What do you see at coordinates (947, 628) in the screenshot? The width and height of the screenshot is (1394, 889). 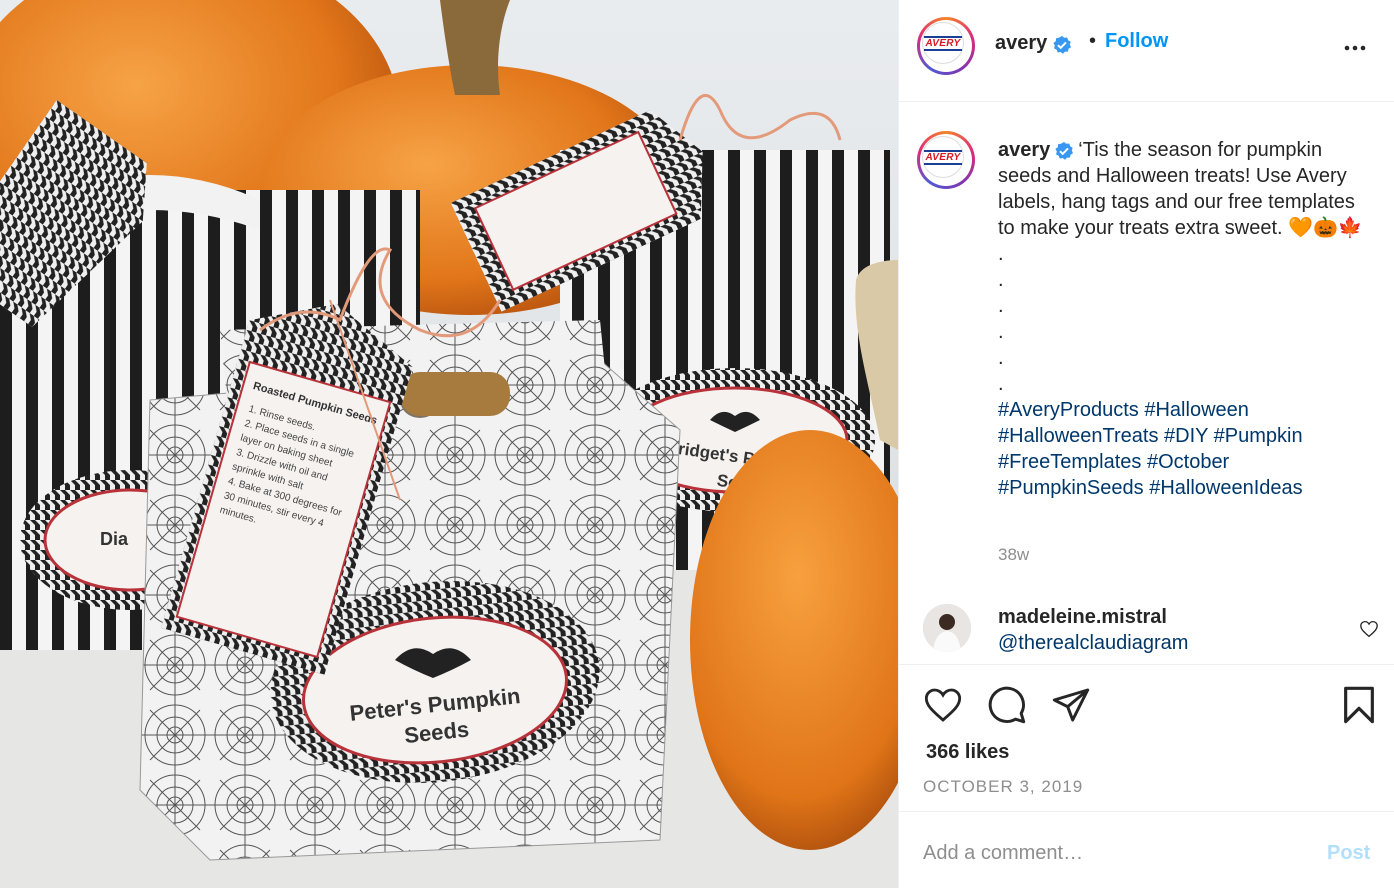 I see `commenter-avatar` at bounding box center [947, 628].